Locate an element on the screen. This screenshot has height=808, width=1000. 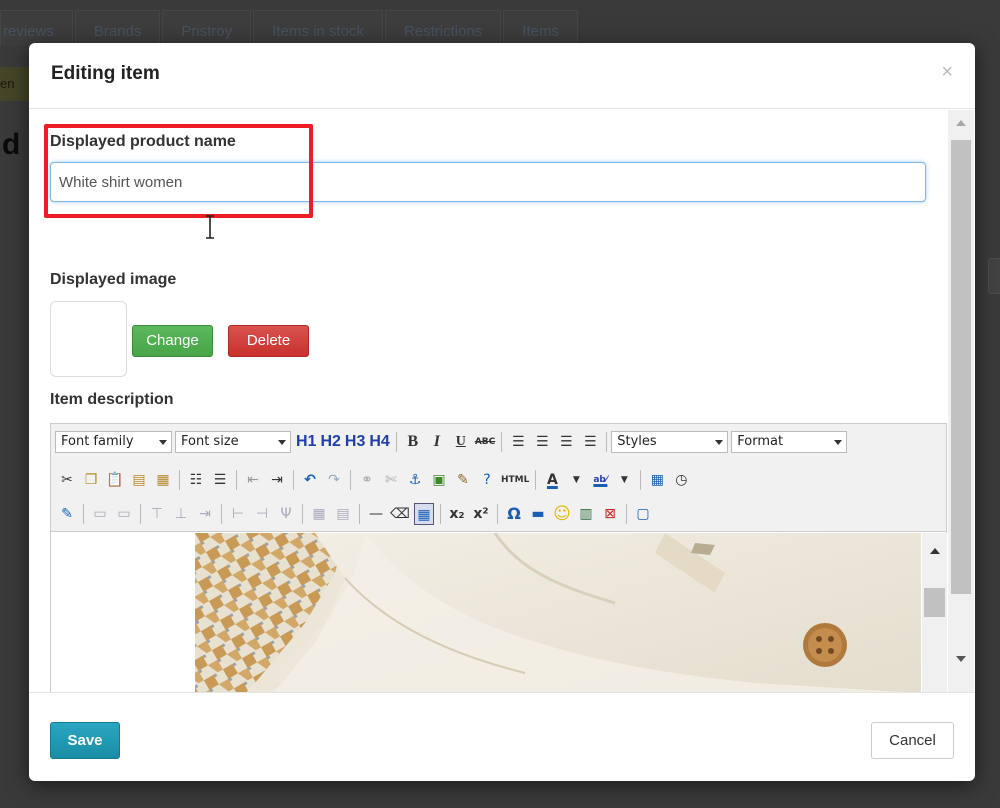
align-left-icon: ☰ is located at coordinates (518, 442).